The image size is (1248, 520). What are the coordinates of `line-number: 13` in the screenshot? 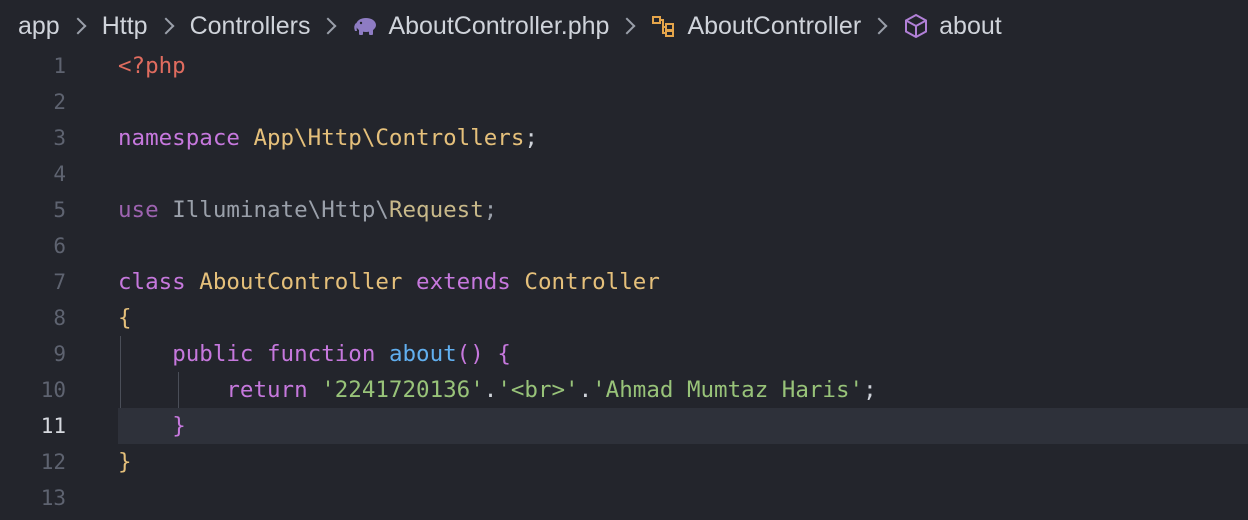 It's located at (53, 498).